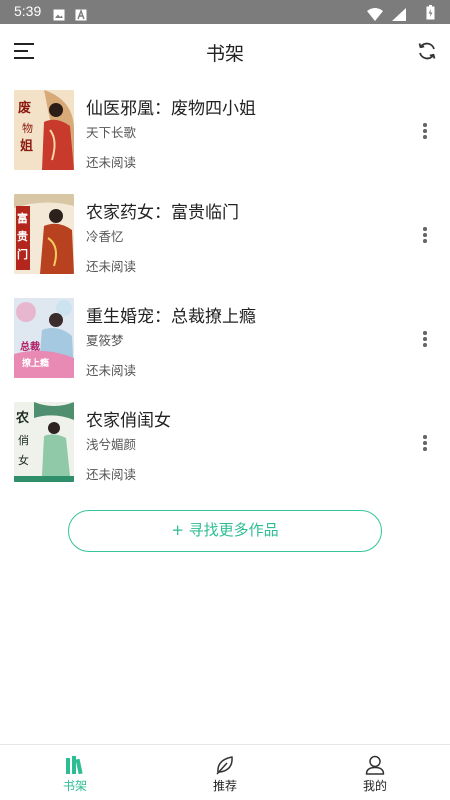 The image size is (450, 800). I want to click on svg-text: 撩上瘾, so click(35, 363).